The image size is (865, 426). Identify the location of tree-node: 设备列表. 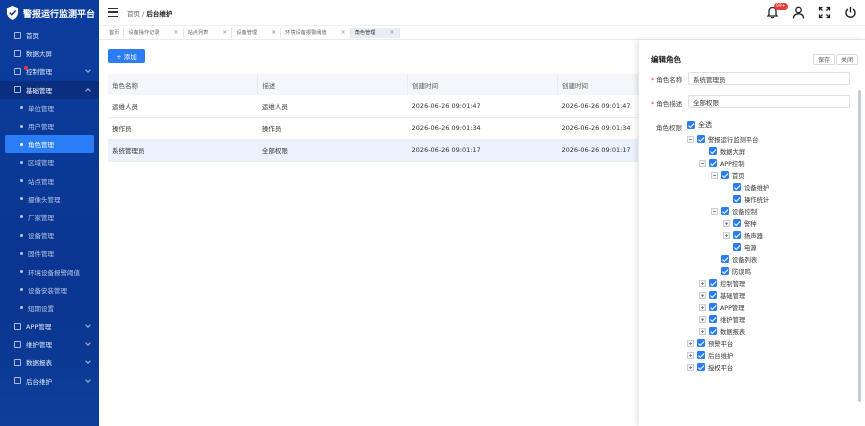
(734, 259).